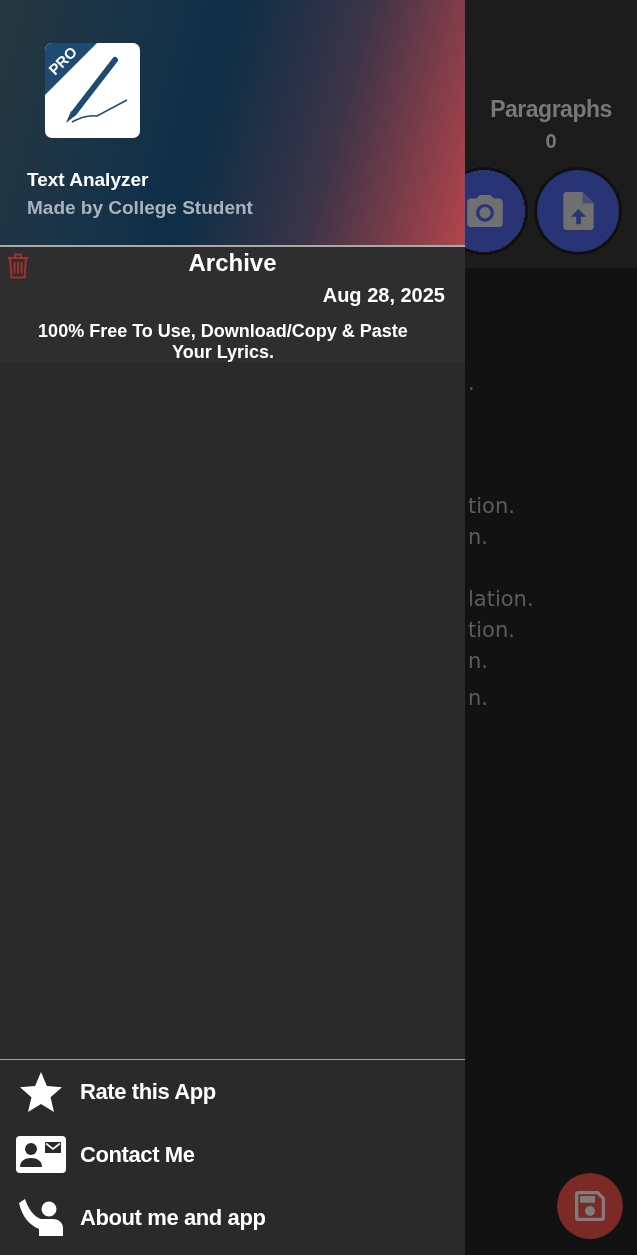 This screenshot has height=1255, width=637. Describe the element at coordinates (18, 266) in the screenshot. I see `trash-icon` at that location.